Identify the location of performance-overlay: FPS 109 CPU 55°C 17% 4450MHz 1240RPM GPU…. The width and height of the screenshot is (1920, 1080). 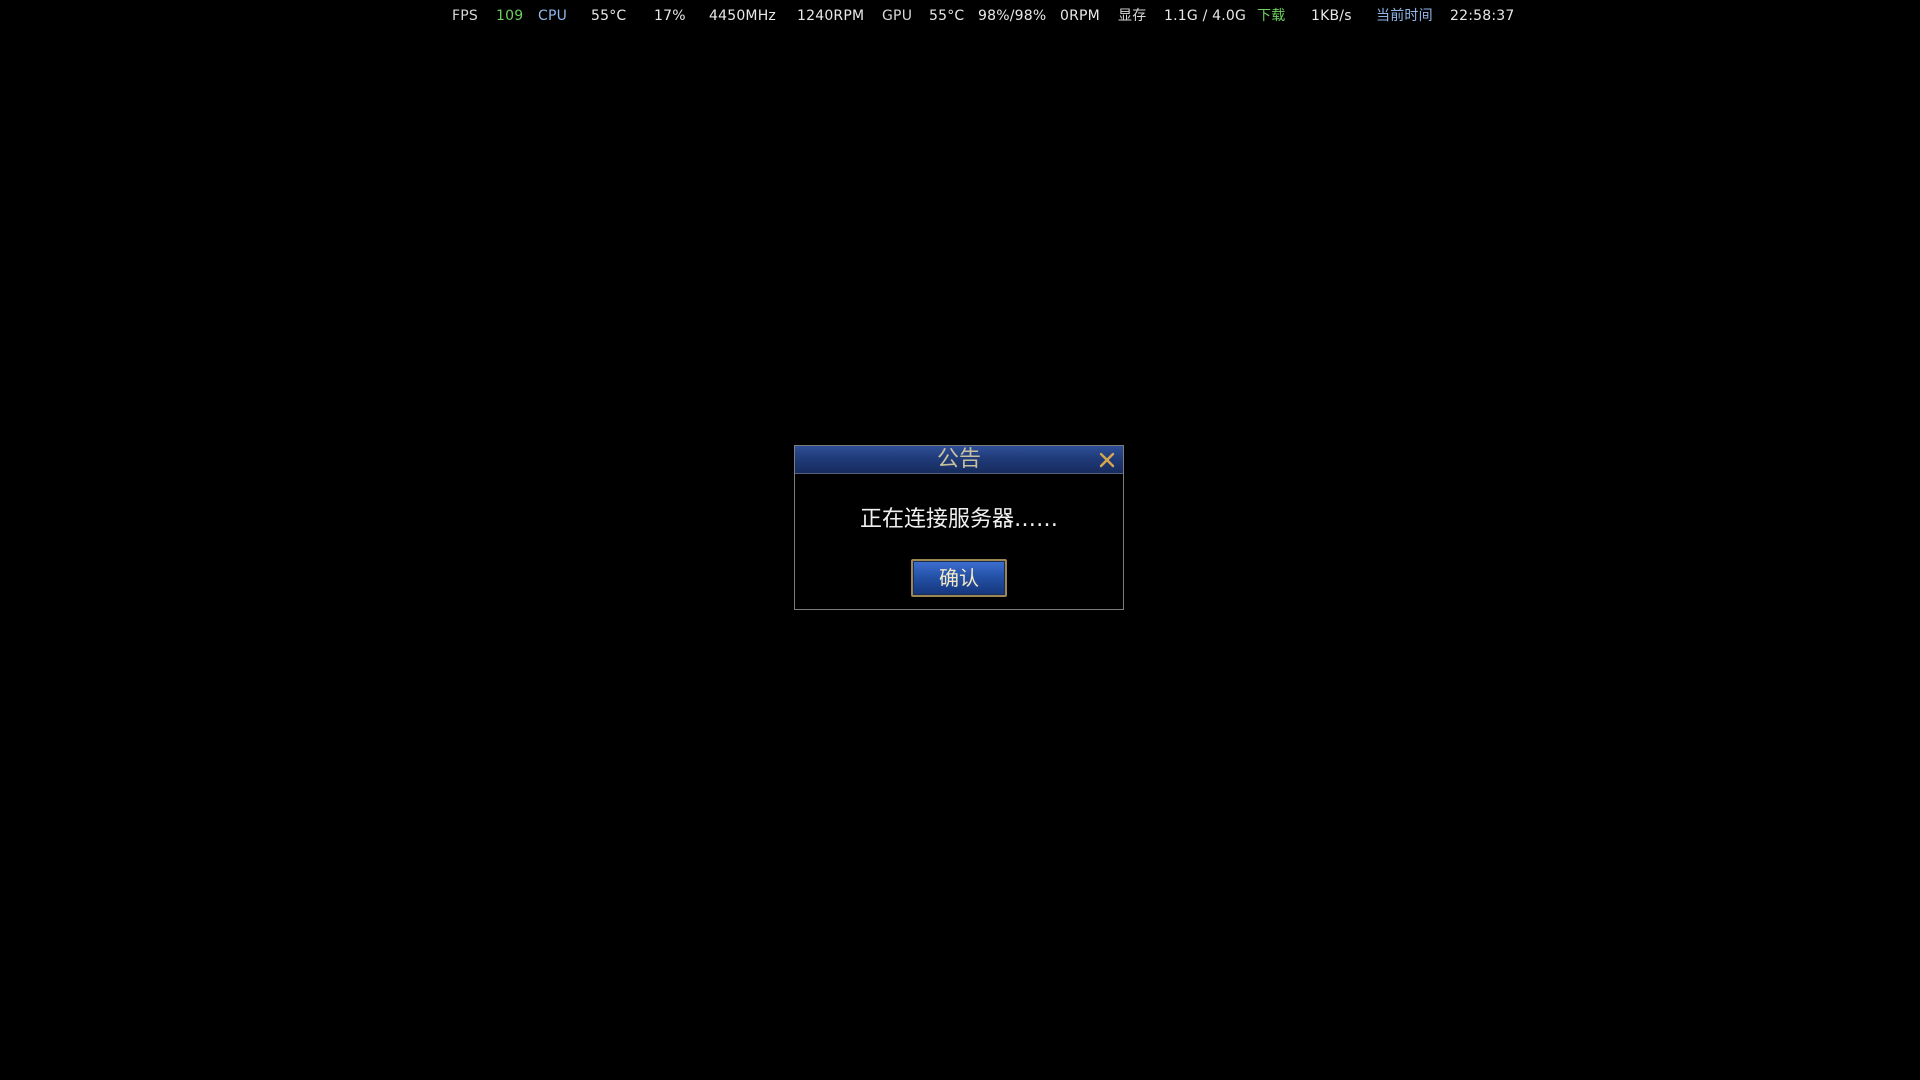
(960, 16).